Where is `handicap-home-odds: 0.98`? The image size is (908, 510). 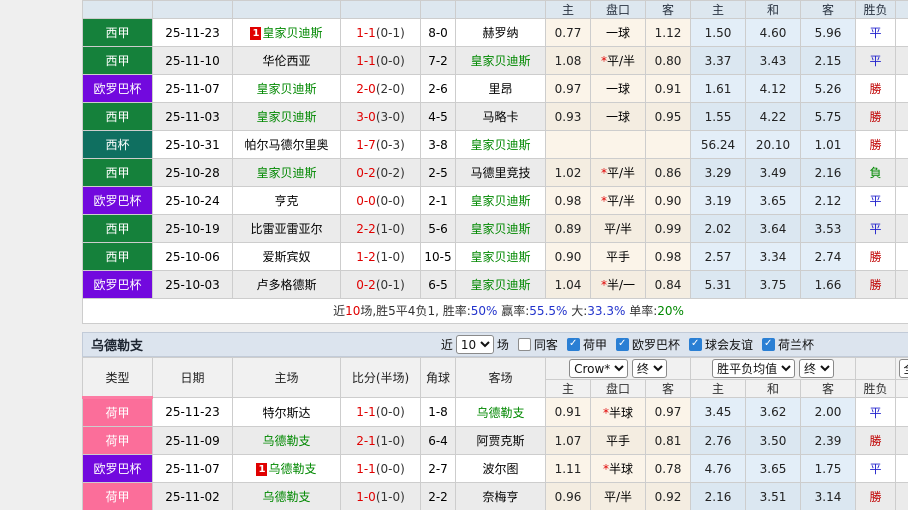 handicap-home-odds: 0.98 is located at coordinates (568, 200).